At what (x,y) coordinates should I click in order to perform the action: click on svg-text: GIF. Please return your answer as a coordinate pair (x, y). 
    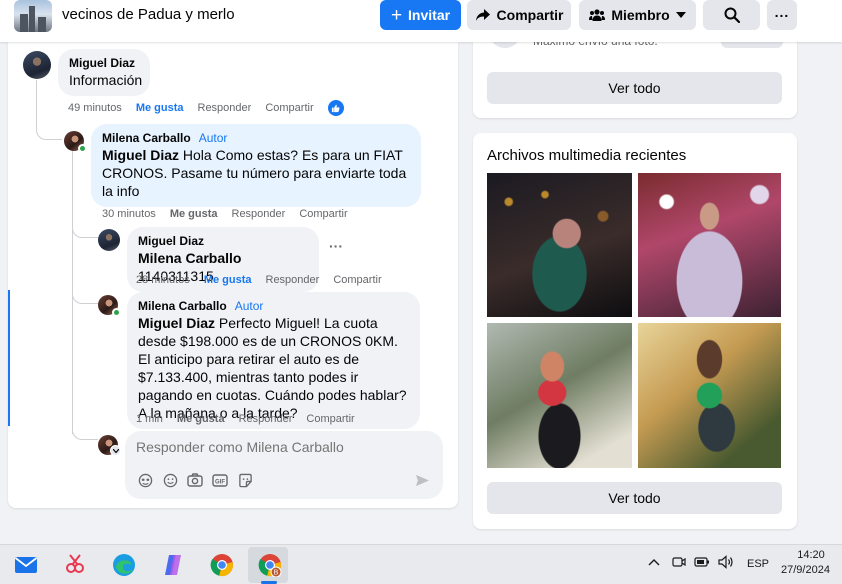
    Looking at the image, I should click on (220, 482).